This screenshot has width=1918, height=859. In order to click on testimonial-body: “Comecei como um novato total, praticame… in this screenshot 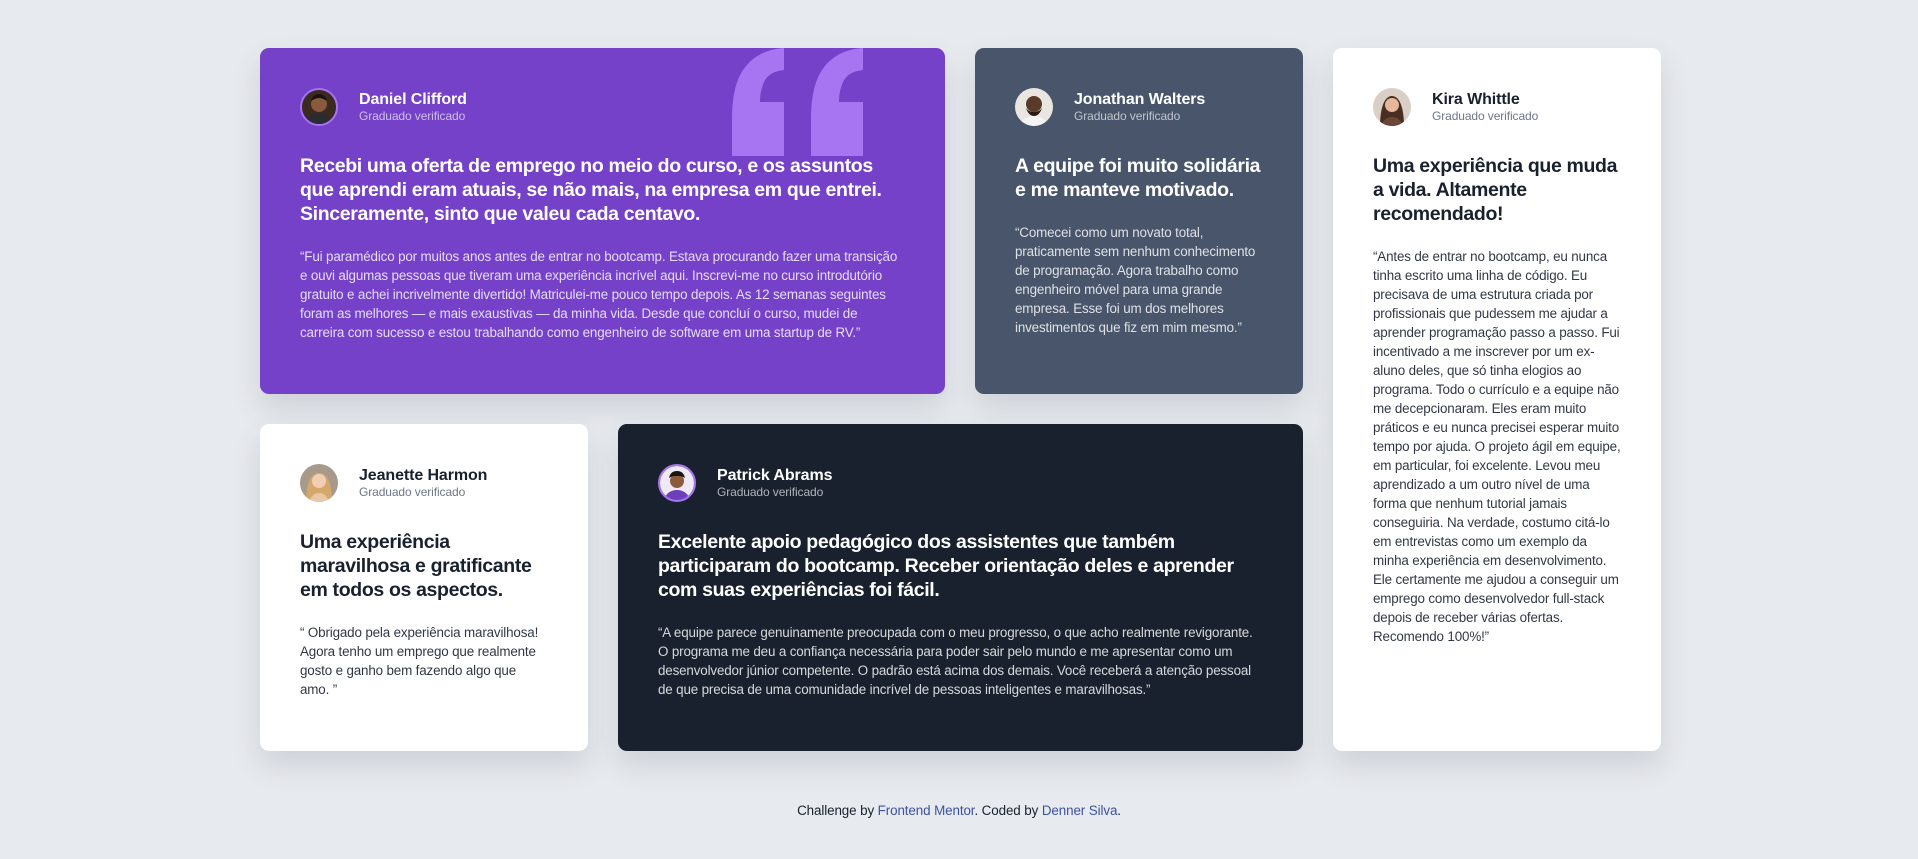, I will do `click(1135, 280)`.